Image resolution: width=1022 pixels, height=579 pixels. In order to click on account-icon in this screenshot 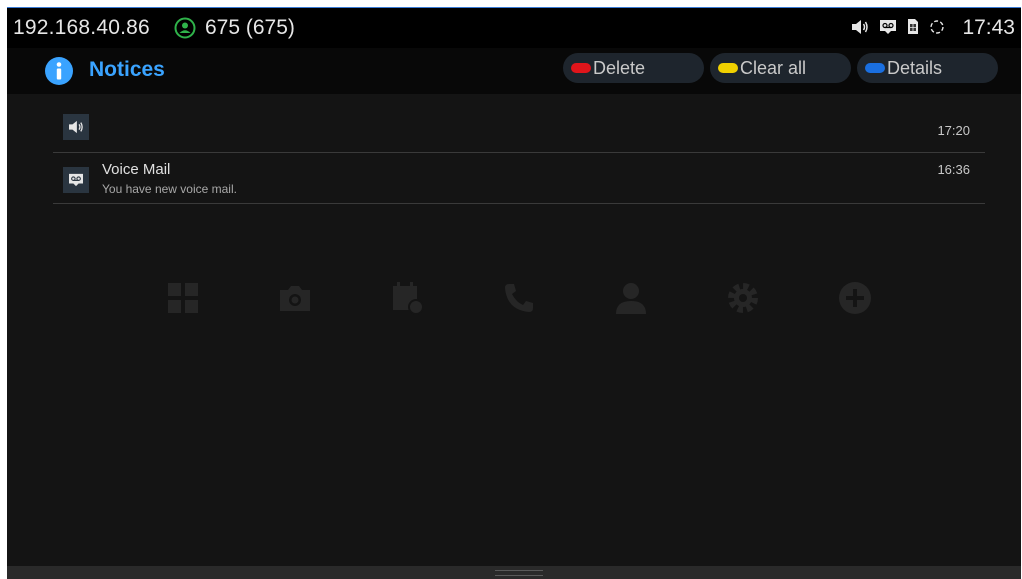, I will do `click(185, 28)`.